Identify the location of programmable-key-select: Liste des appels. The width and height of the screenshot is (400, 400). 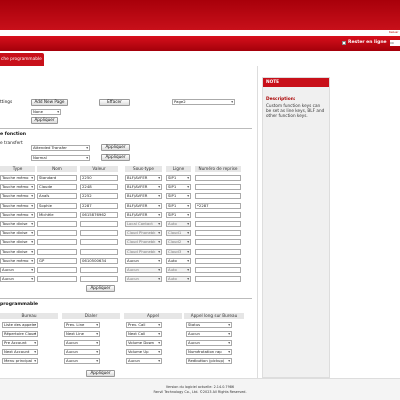
(20, 325).